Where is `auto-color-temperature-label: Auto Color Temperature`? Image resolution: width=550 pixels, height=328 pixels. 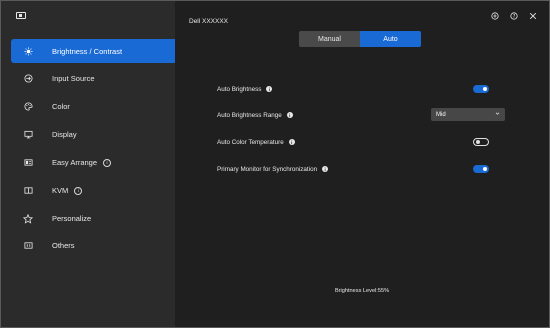
auto-color-temperature-label: Auto Color Temperature is located at coordinates (250, 142).